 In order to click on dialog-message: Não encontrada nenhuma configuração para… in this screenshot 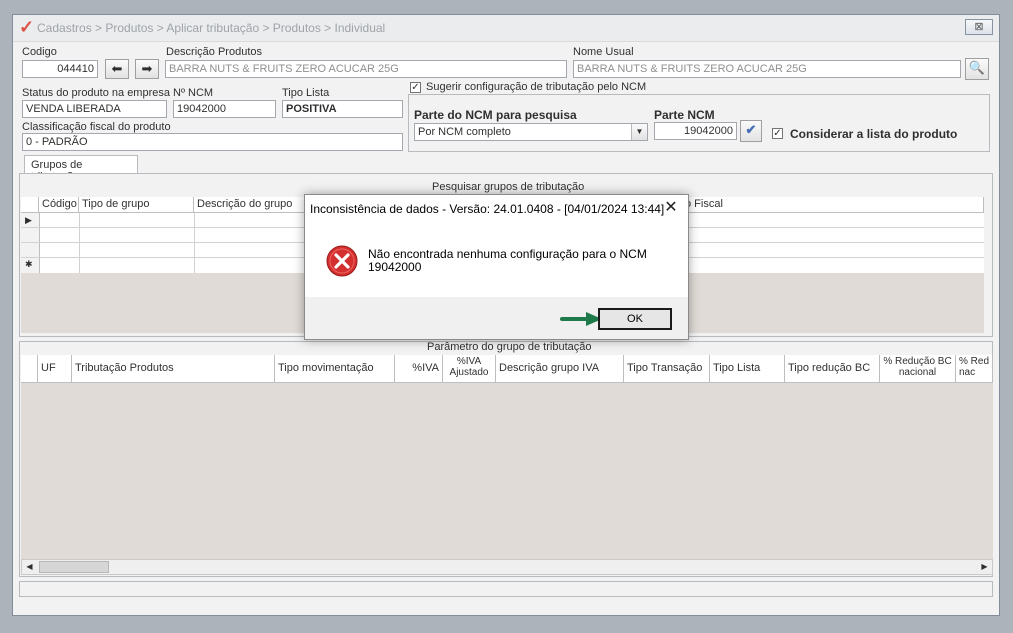, I will do `click(507, 260)`.